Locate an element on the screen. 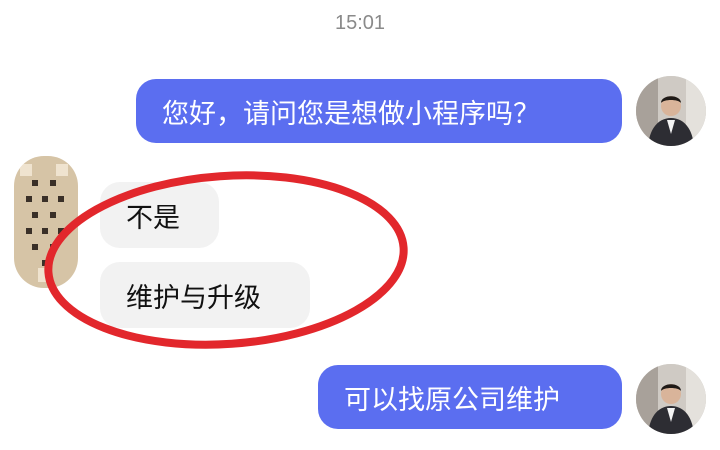 This screenshot has height=450, width=720. message-bubble-incoming: 不是 is located at coordinates (159, 215).